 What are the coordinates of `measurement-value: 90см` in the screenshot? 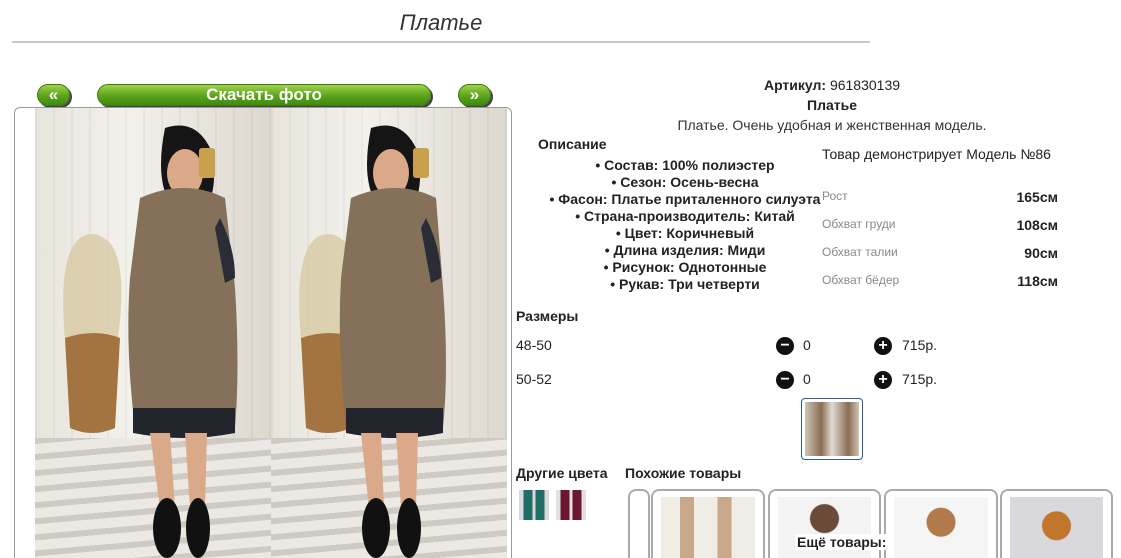 It's located at (1041, 253).